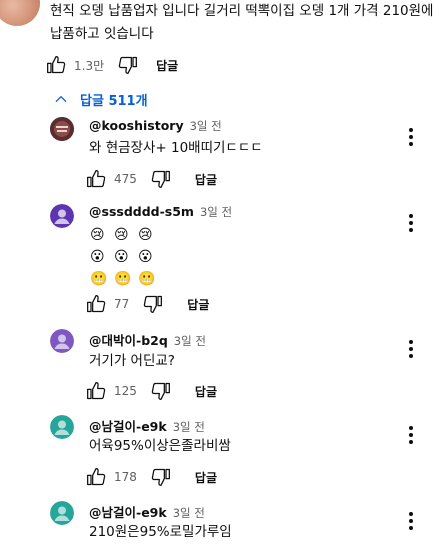  What do you see at coordinates (136, 125) in the screenshot?
I see `reply-handle: @kooshistory` at bounding box center [136, 125].